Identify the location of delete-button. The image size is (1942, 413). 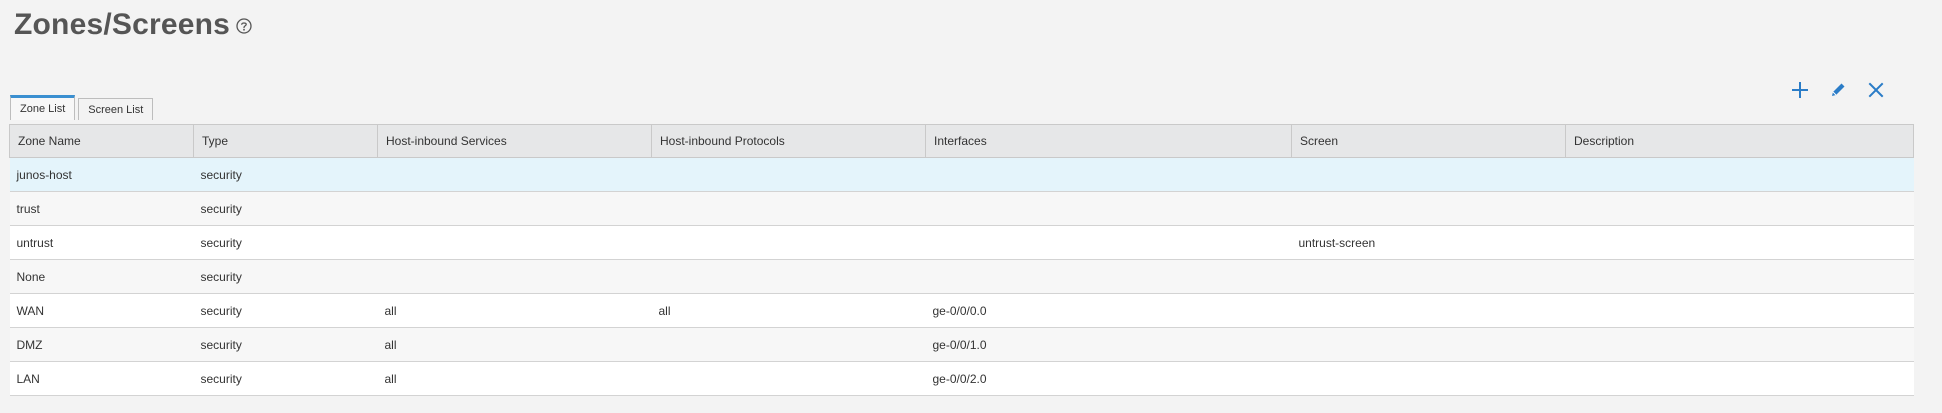
(1876, 92).